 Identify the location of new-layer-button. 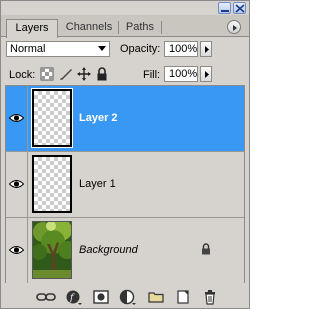
(183, 297).